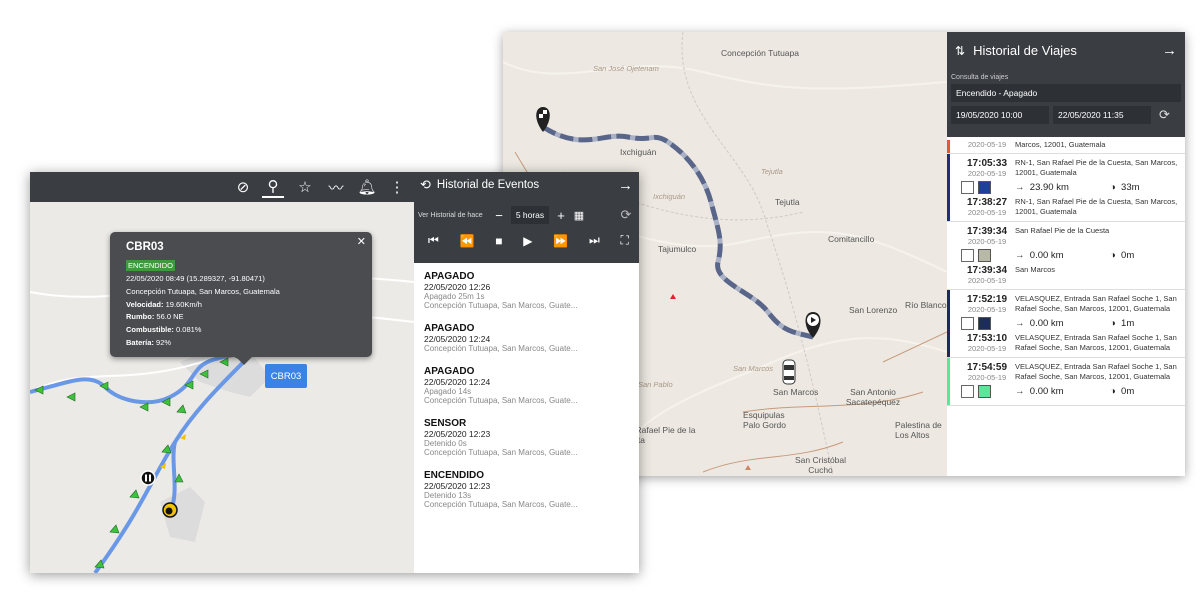 Image resolution: width=1200 pixels, height=601 pixels. What do you see at coordinates (1042, 188) in the screenshot?
I see `trip-distance: → 23.90 km` at bounding box center [1042, 188].